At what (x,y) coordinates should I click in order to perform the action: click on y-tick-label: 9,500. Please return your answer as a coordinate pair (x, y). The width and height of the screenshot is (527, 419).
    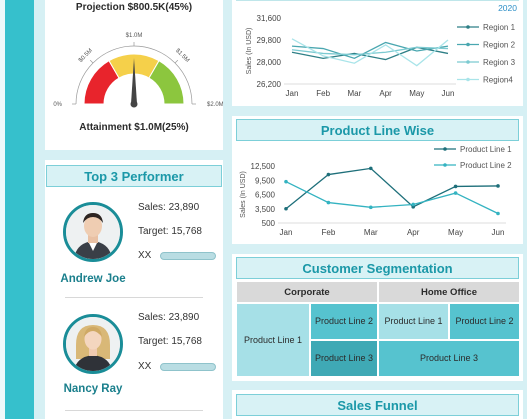
    Looking at the image, I should click on (265, 180).